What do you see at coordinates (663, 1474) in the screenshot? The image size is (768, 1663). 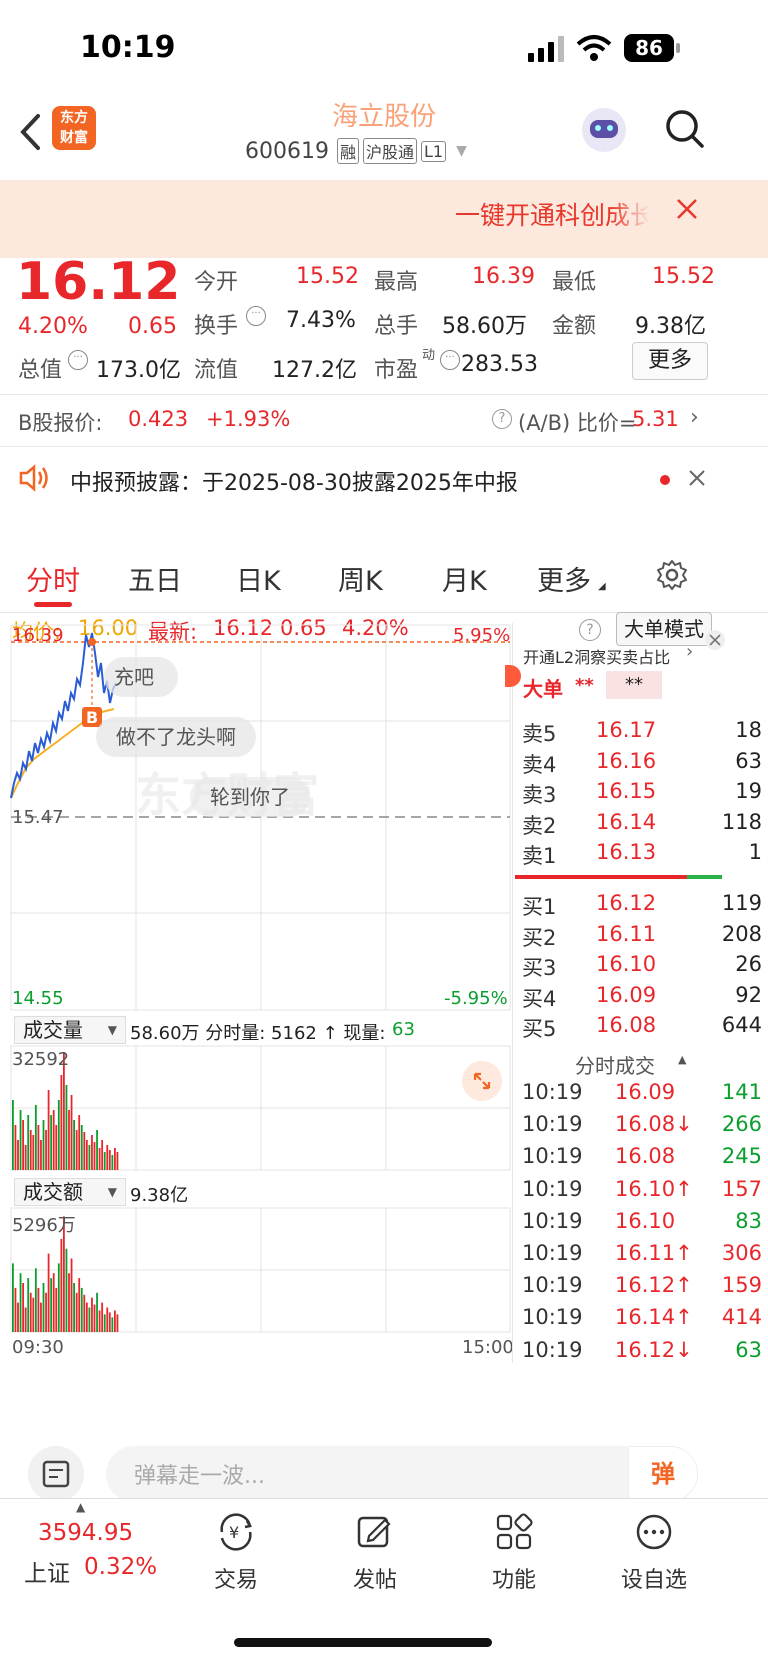 I see `danmu-send-button: 弹` at bounding box center [663, 1474].